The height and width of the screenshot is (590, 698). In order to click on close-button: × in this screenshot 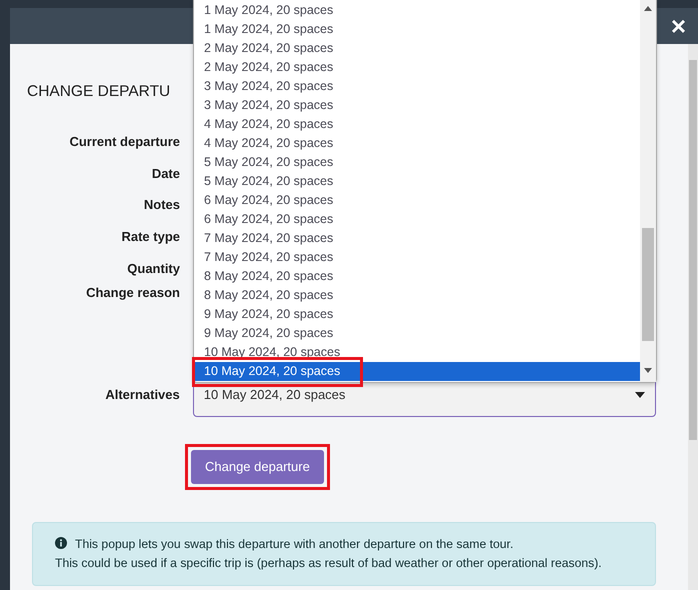, I will do `click(678, 26)`.